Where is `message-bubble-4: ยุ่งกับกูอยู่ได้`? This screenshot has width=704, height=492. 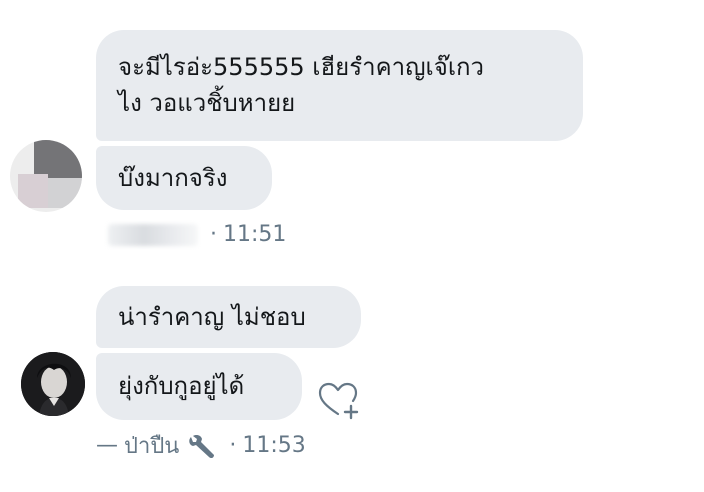 message-bubble-4: ยุ่งกับกูอยู่ได้ is located at coordinates (199, 386).